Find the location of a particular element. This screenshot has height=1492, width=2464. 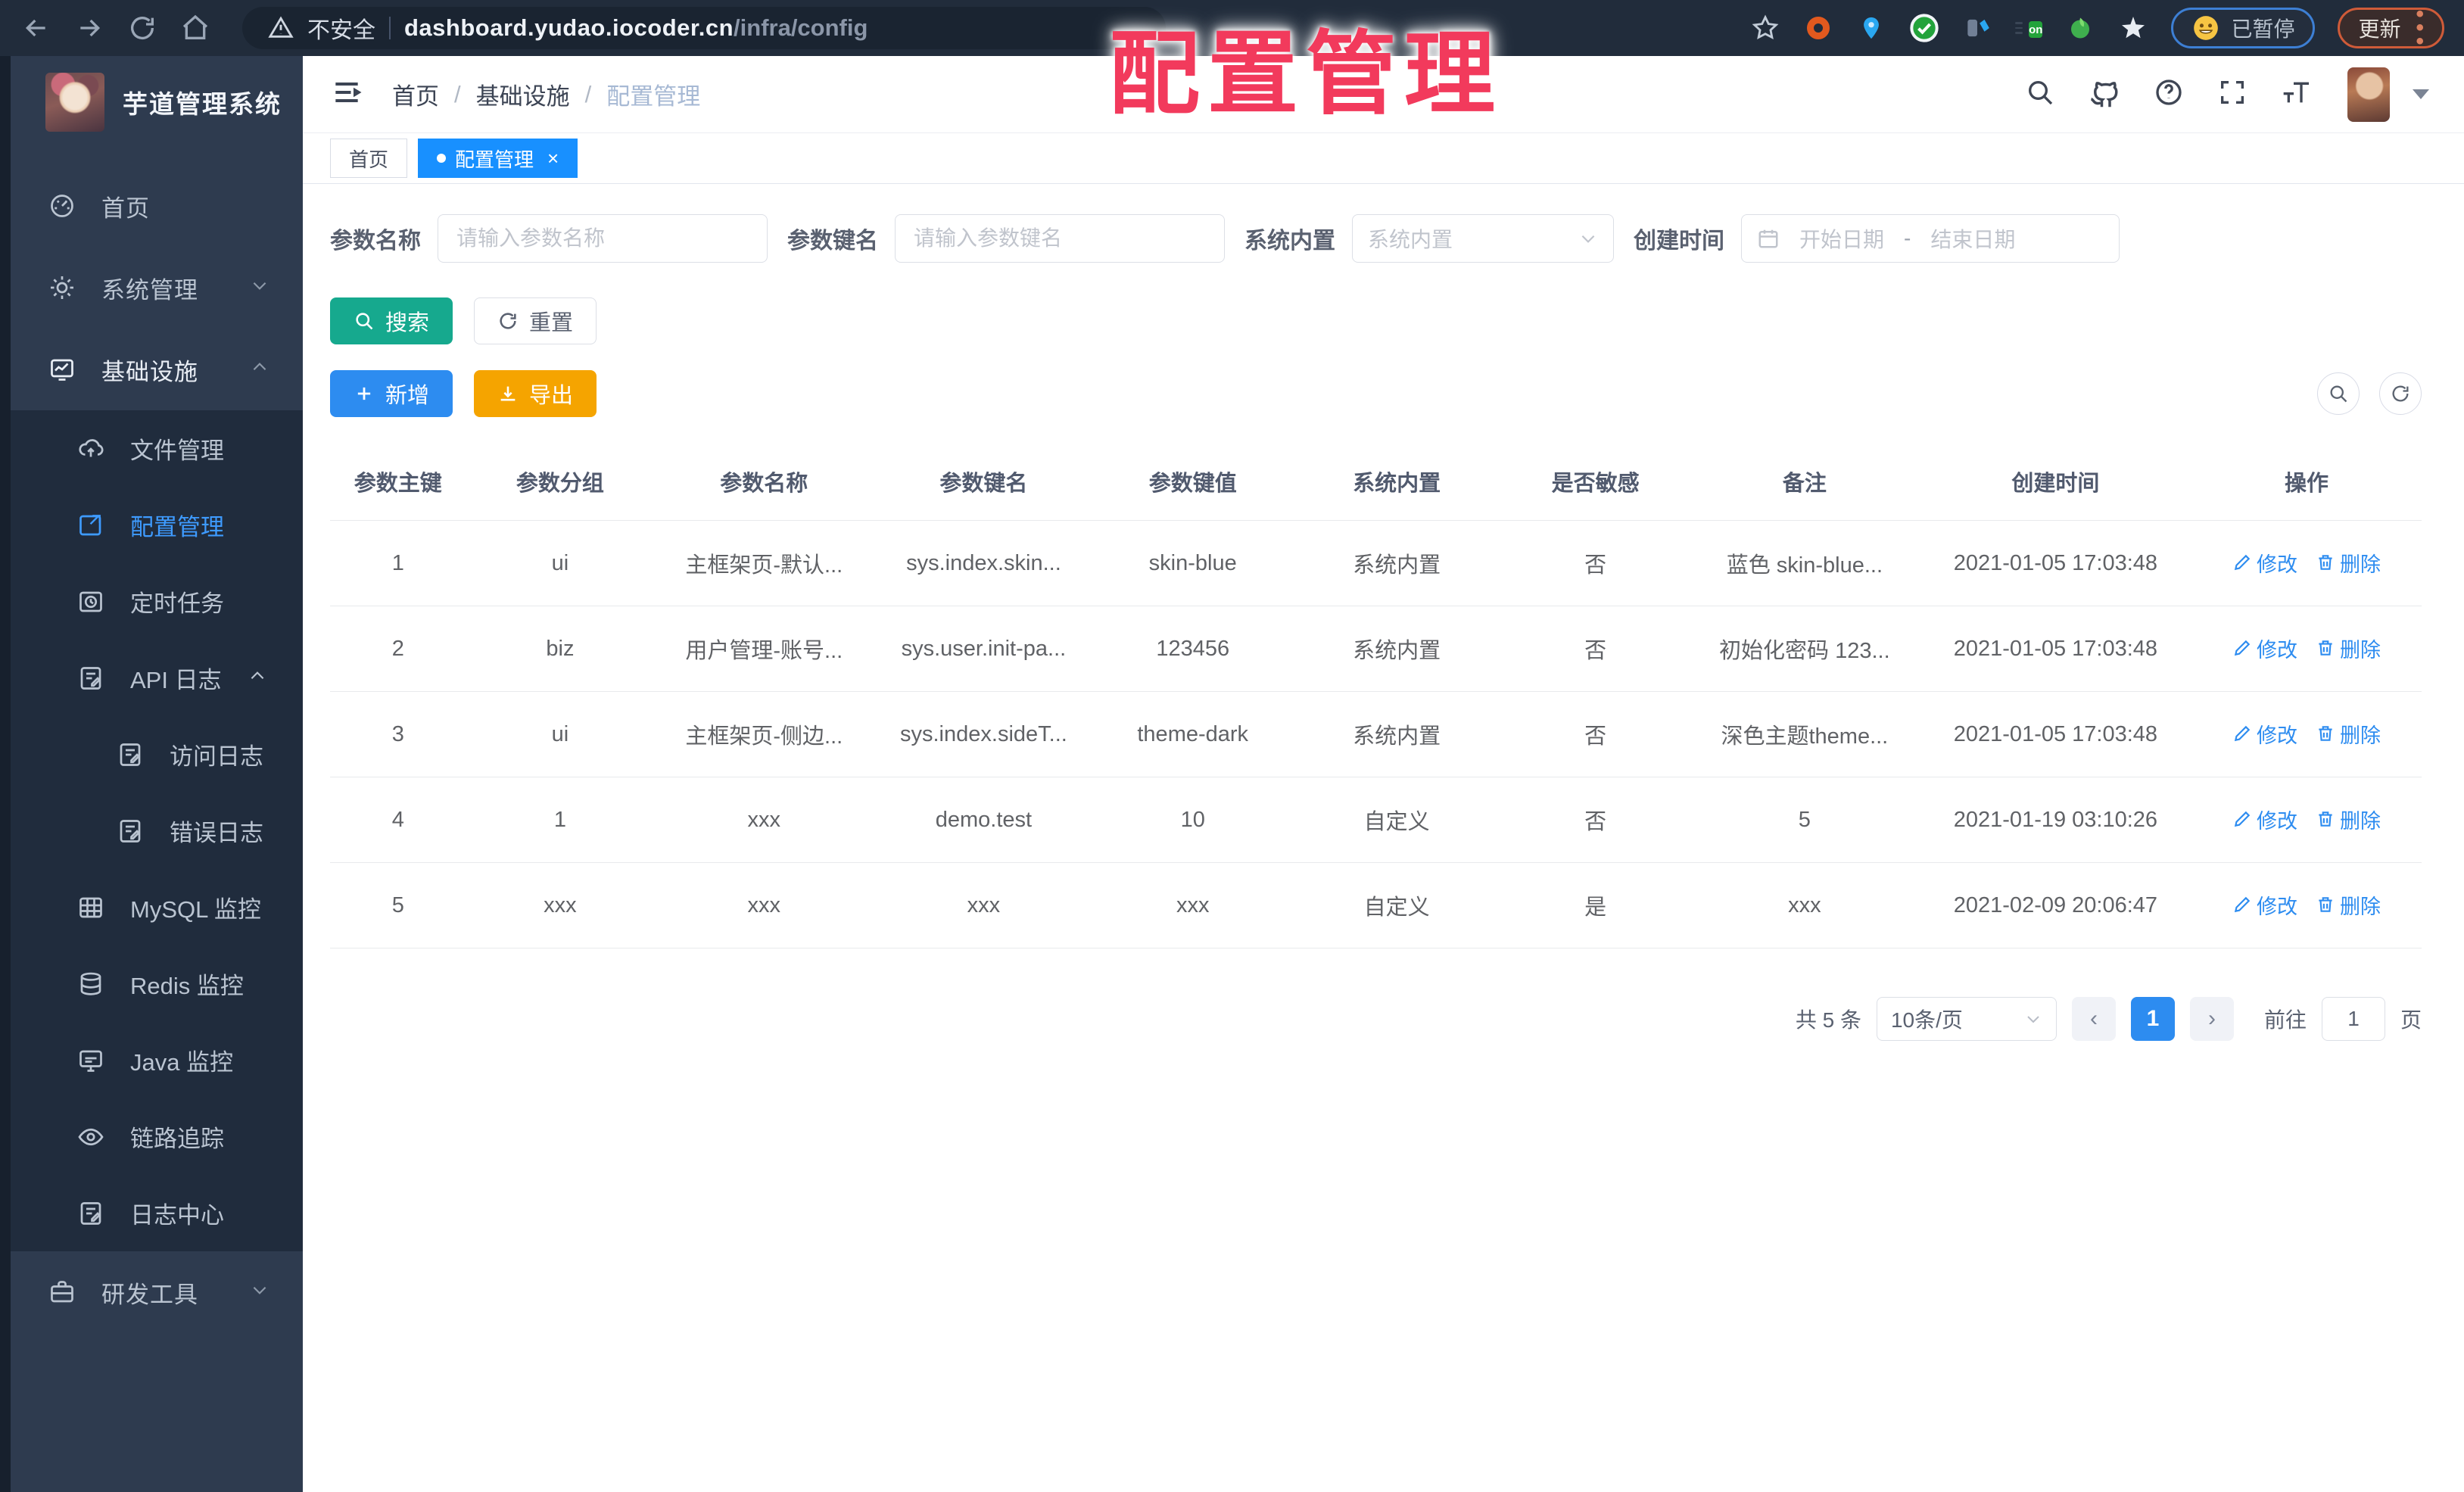

browser-menu-icon: • • • is located at coordinates (2420, 28).